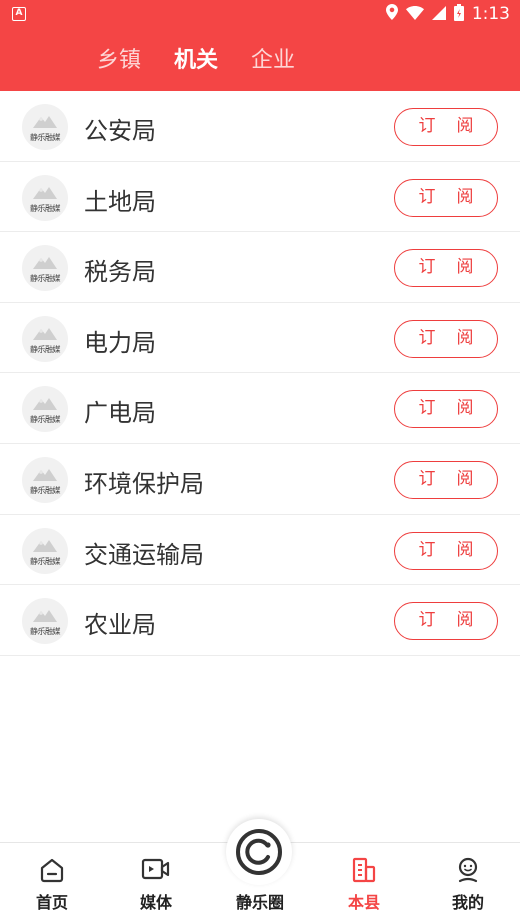 The height and width of the screenshot is (922, 520). What do you see at coordinates (260, 408) in the screenshot?
I see `list-item: 静乐融媒 广电局 订阅` at bounding box center [260, 408].